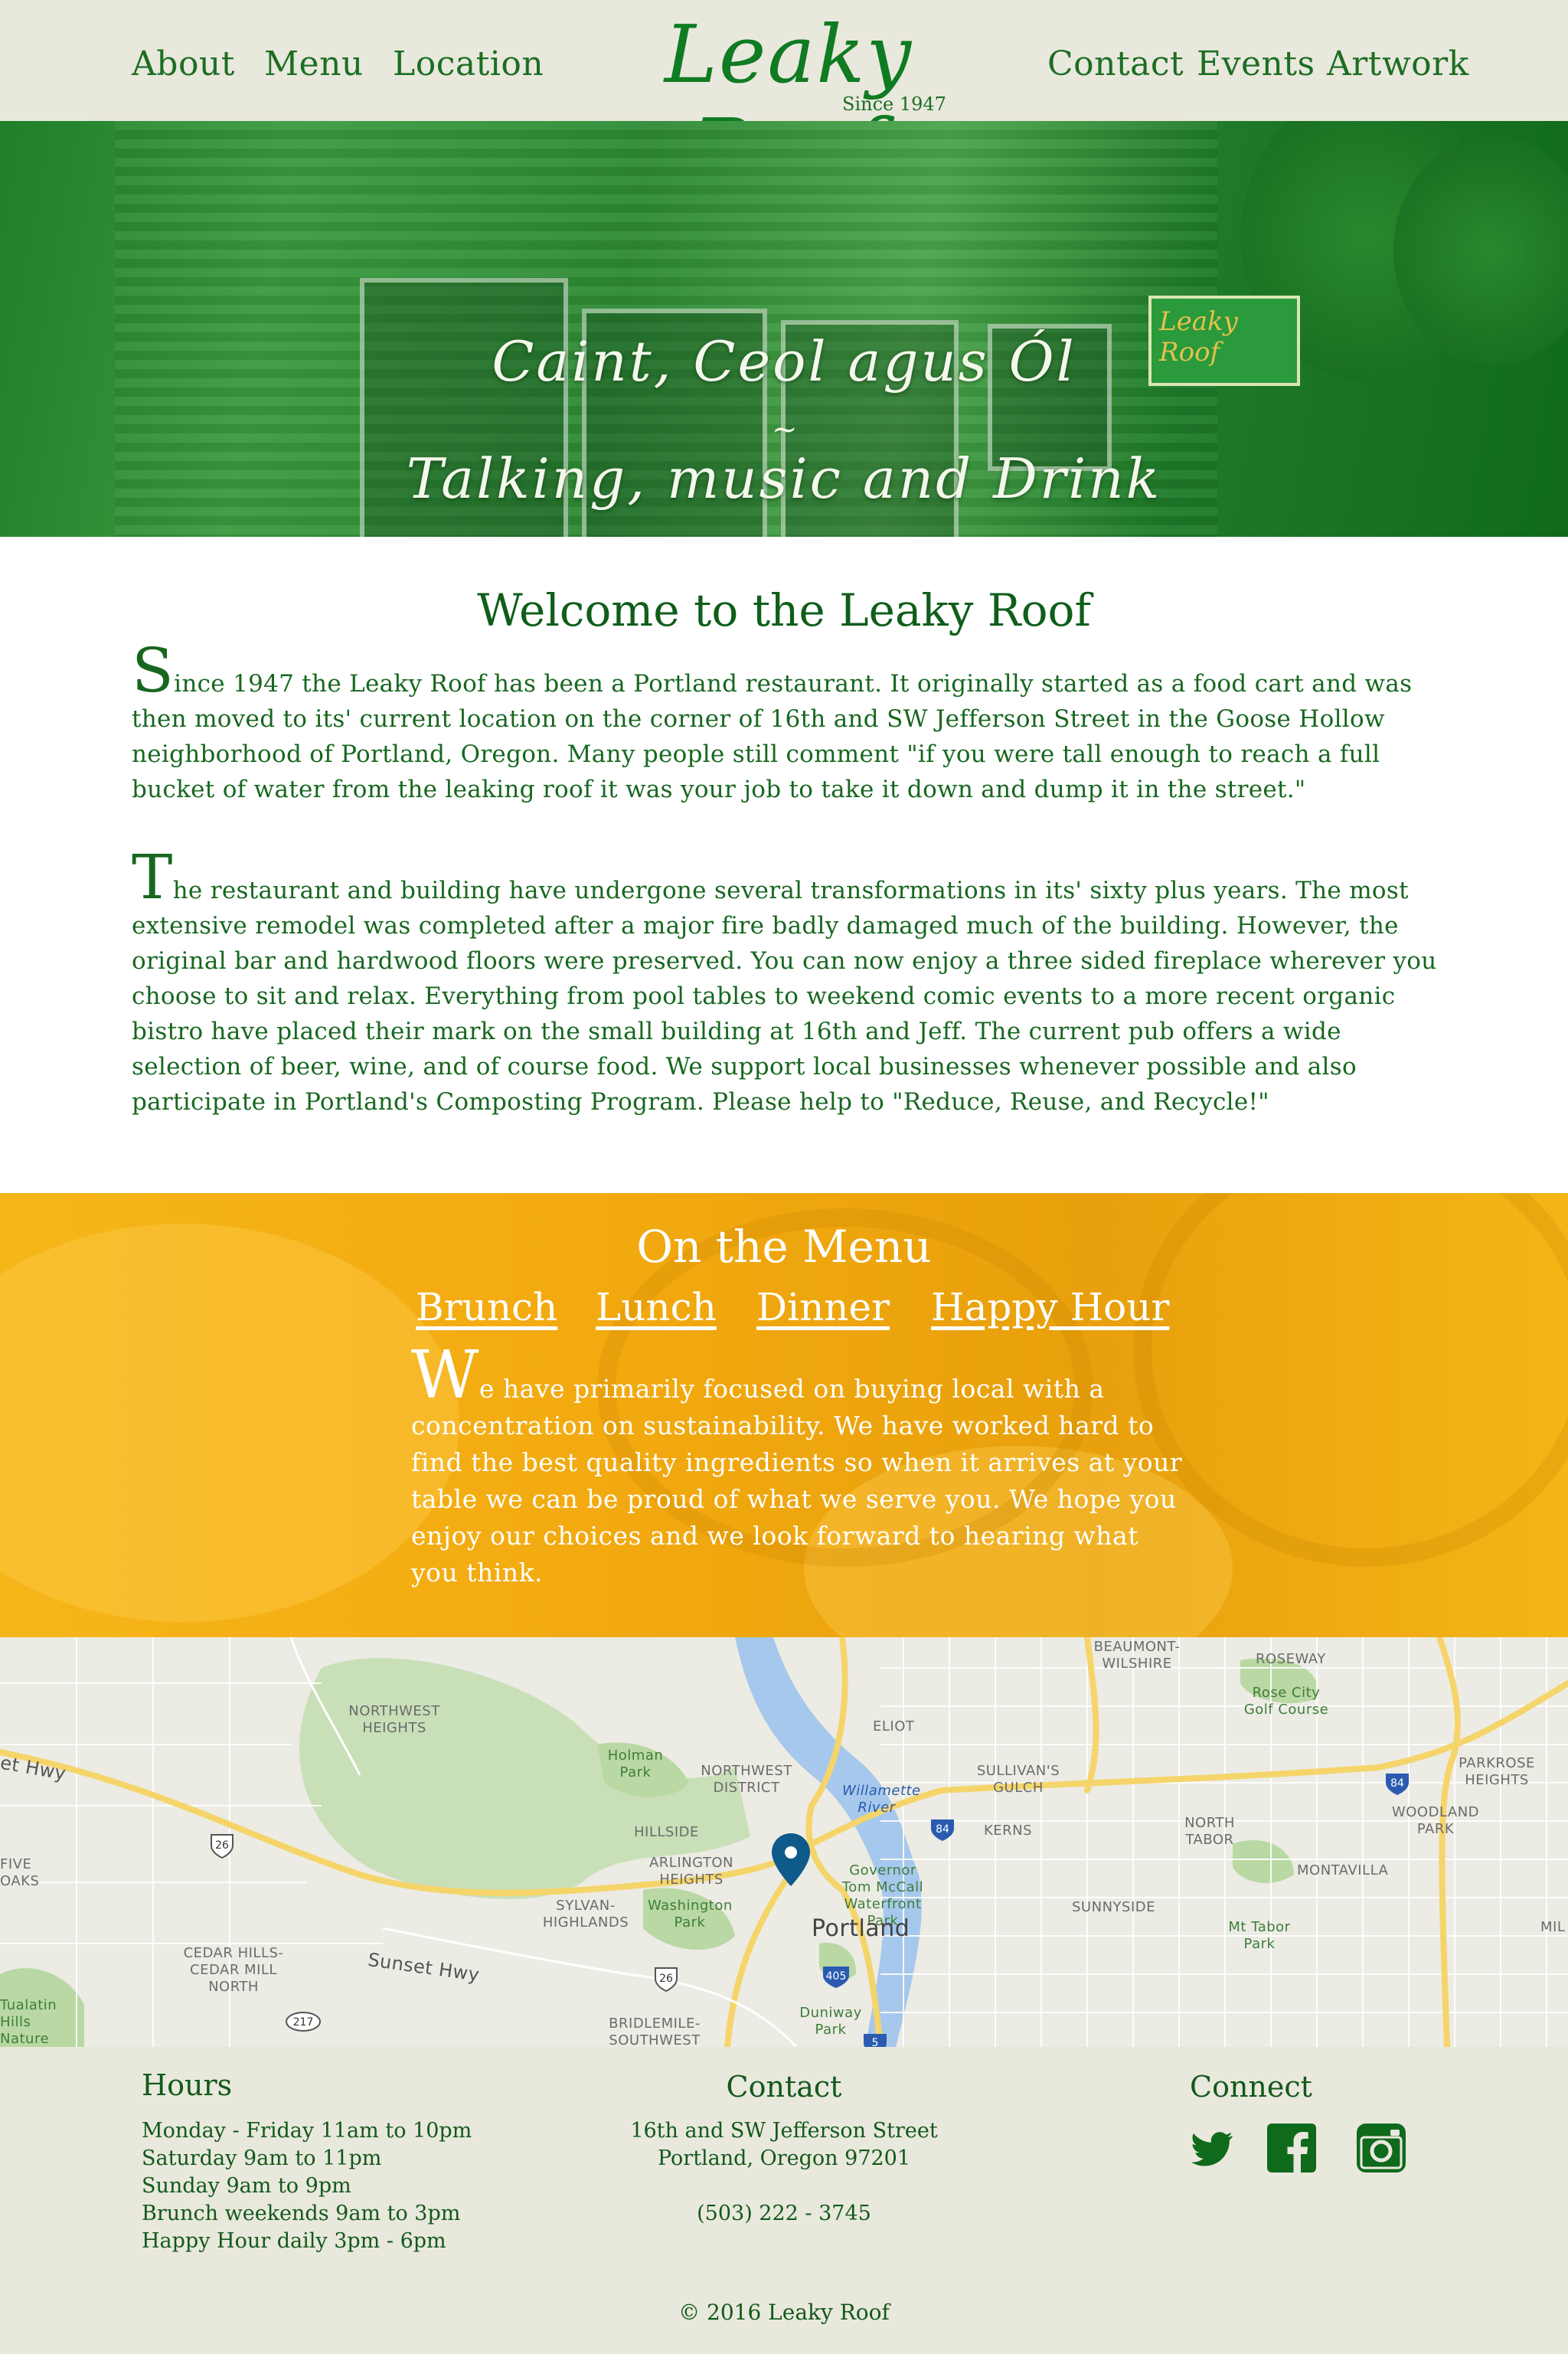  What do you see at coordinates (1113, 1907) in the screenshot?
I see `map-label: SUNNYSIDE` at bounding box center [1113, 1907].